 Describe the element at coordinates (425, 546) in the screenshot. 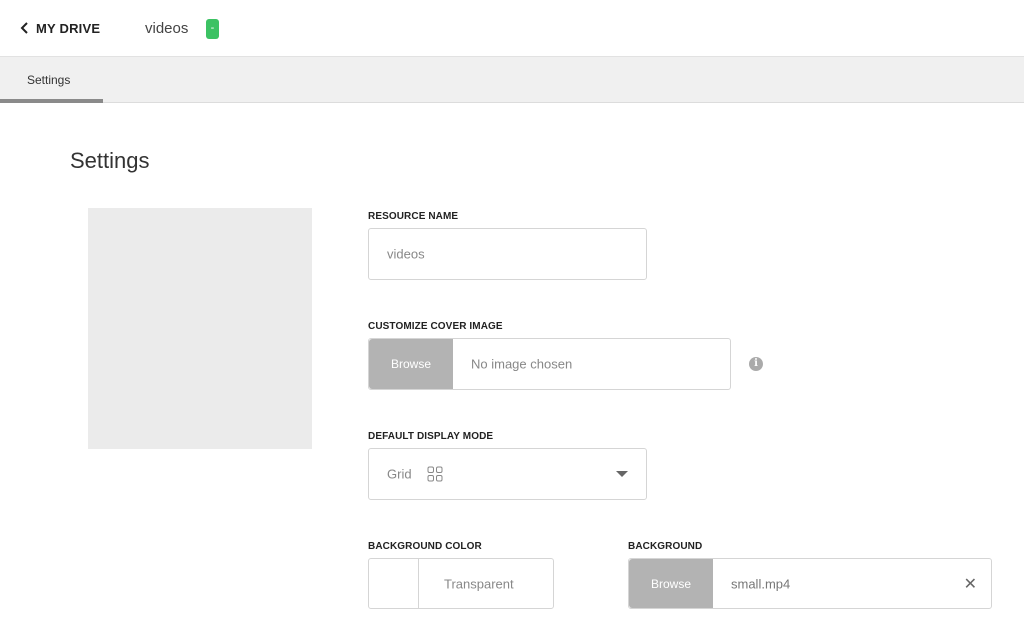

I see `background-color-label: BACKGROUND COLOR` at that location.